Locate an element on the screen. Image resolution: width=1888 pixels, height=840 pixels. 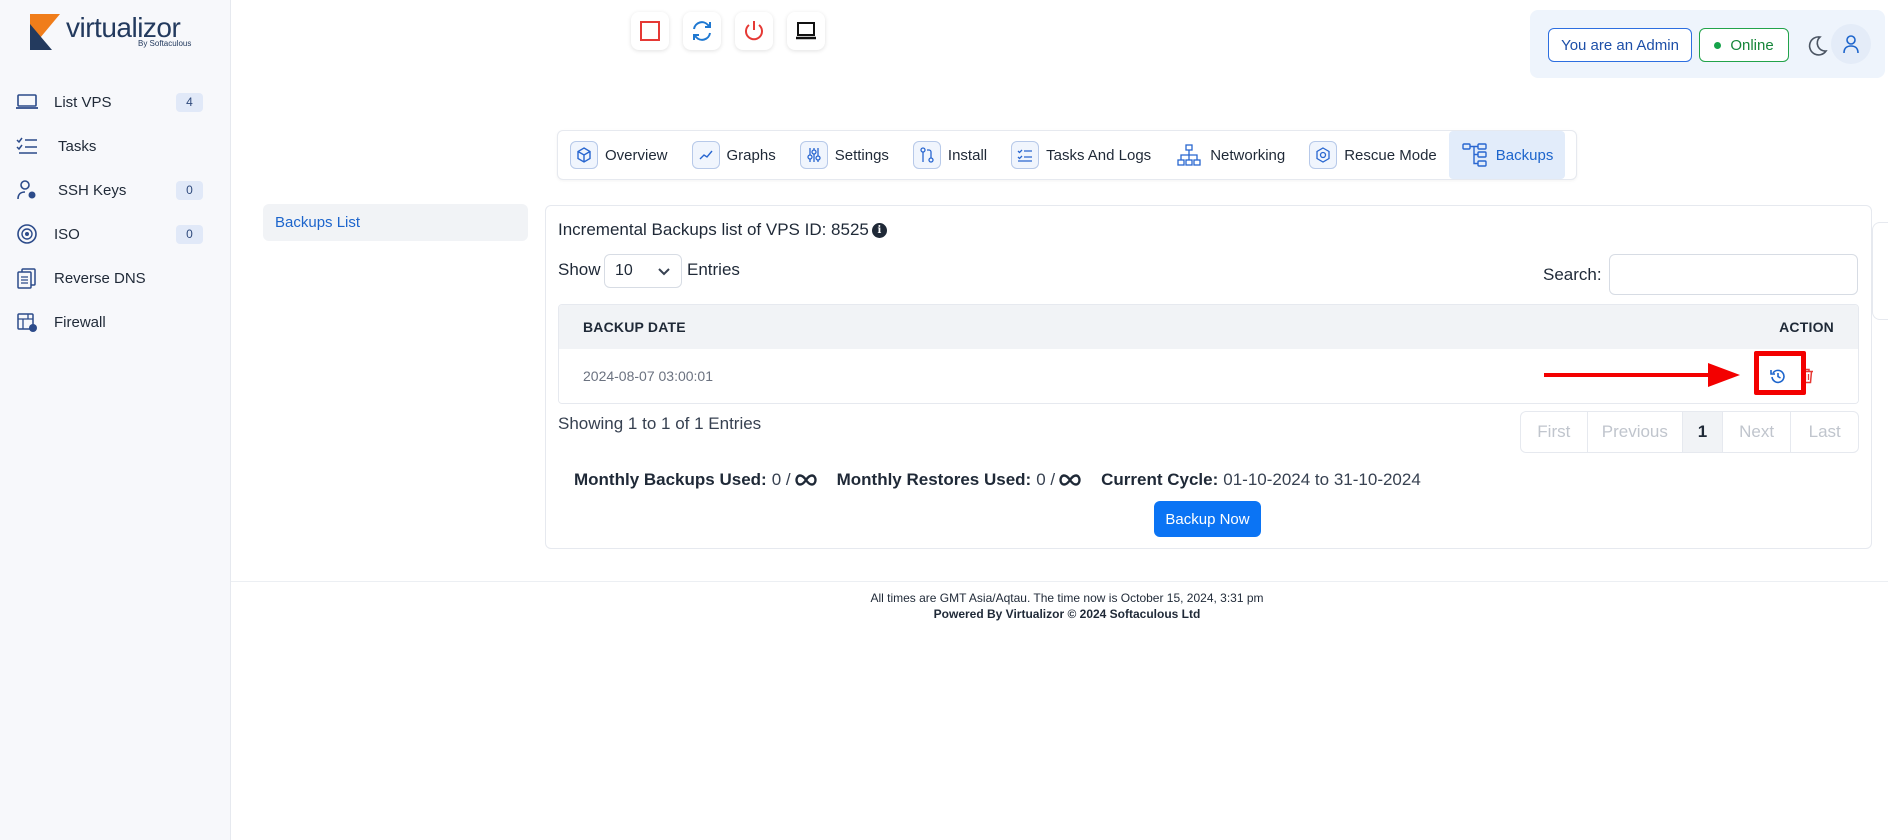
monitor-icon is located at coordinates (806, 31).